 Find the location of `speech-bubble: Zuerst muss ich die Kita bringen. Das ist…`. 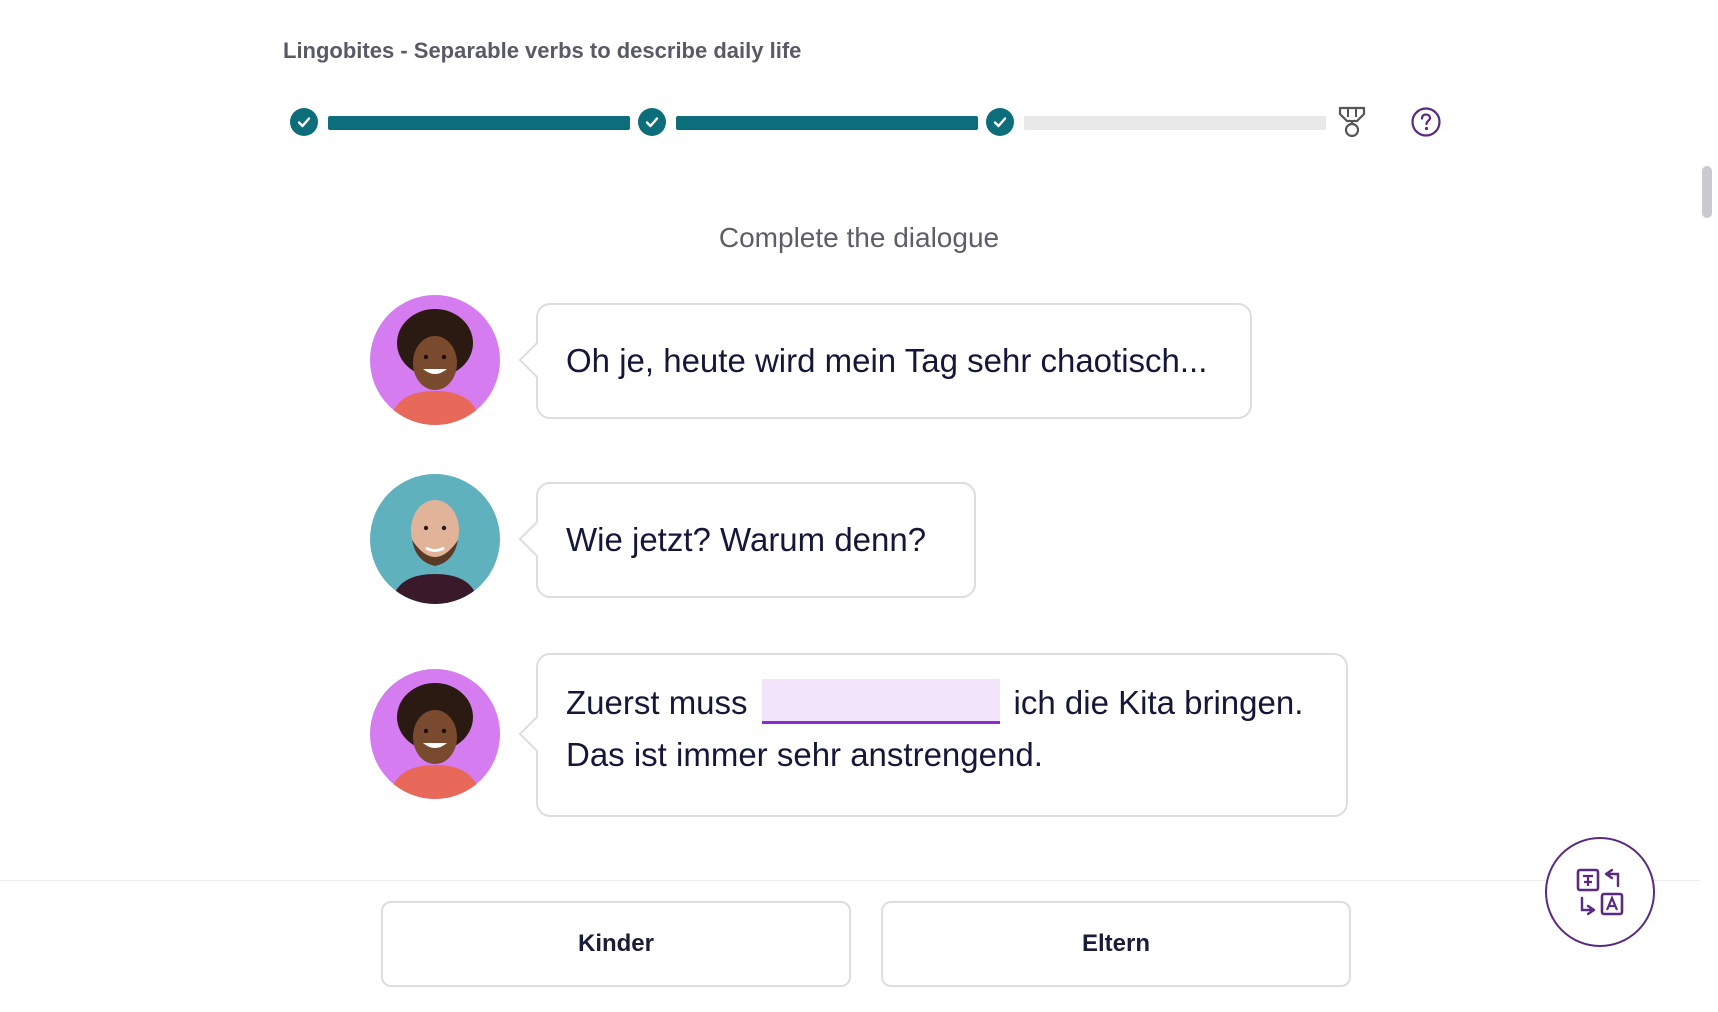

speech-bubble: Zuerst muss ich die Kita bringen. Das ist… is located at coordinates (942, 735).